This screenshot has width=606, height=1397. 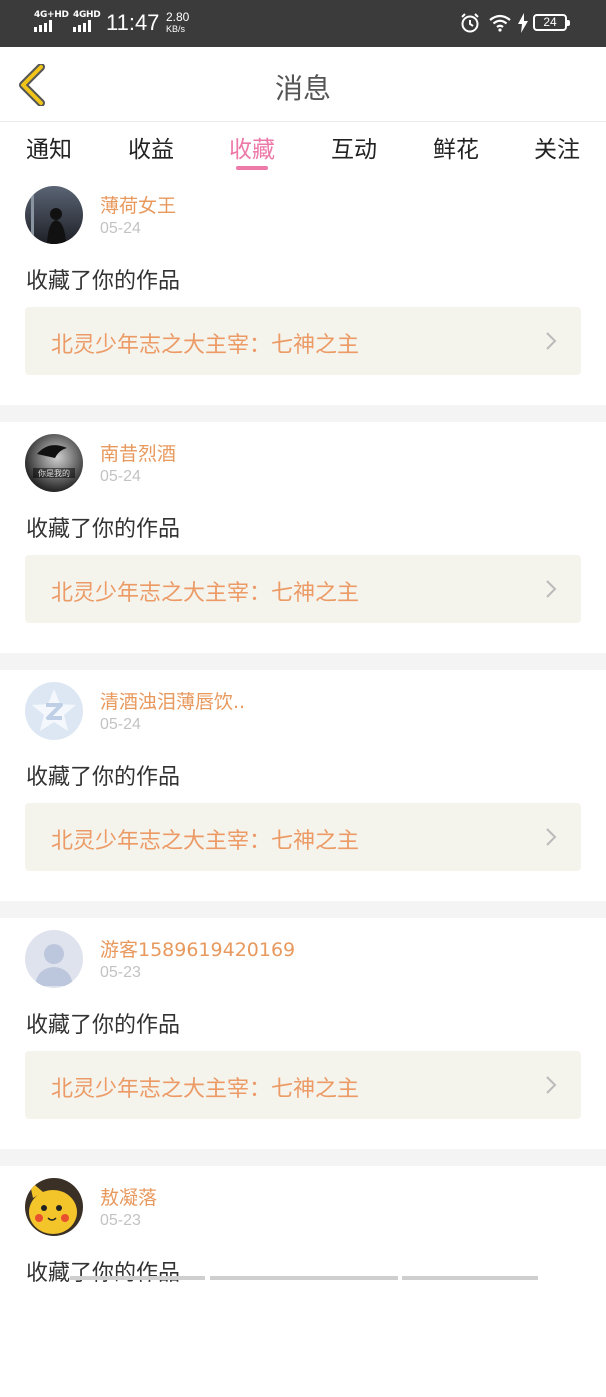 I want to click on tab-notifications: 通知, so click(x=49, y=147).